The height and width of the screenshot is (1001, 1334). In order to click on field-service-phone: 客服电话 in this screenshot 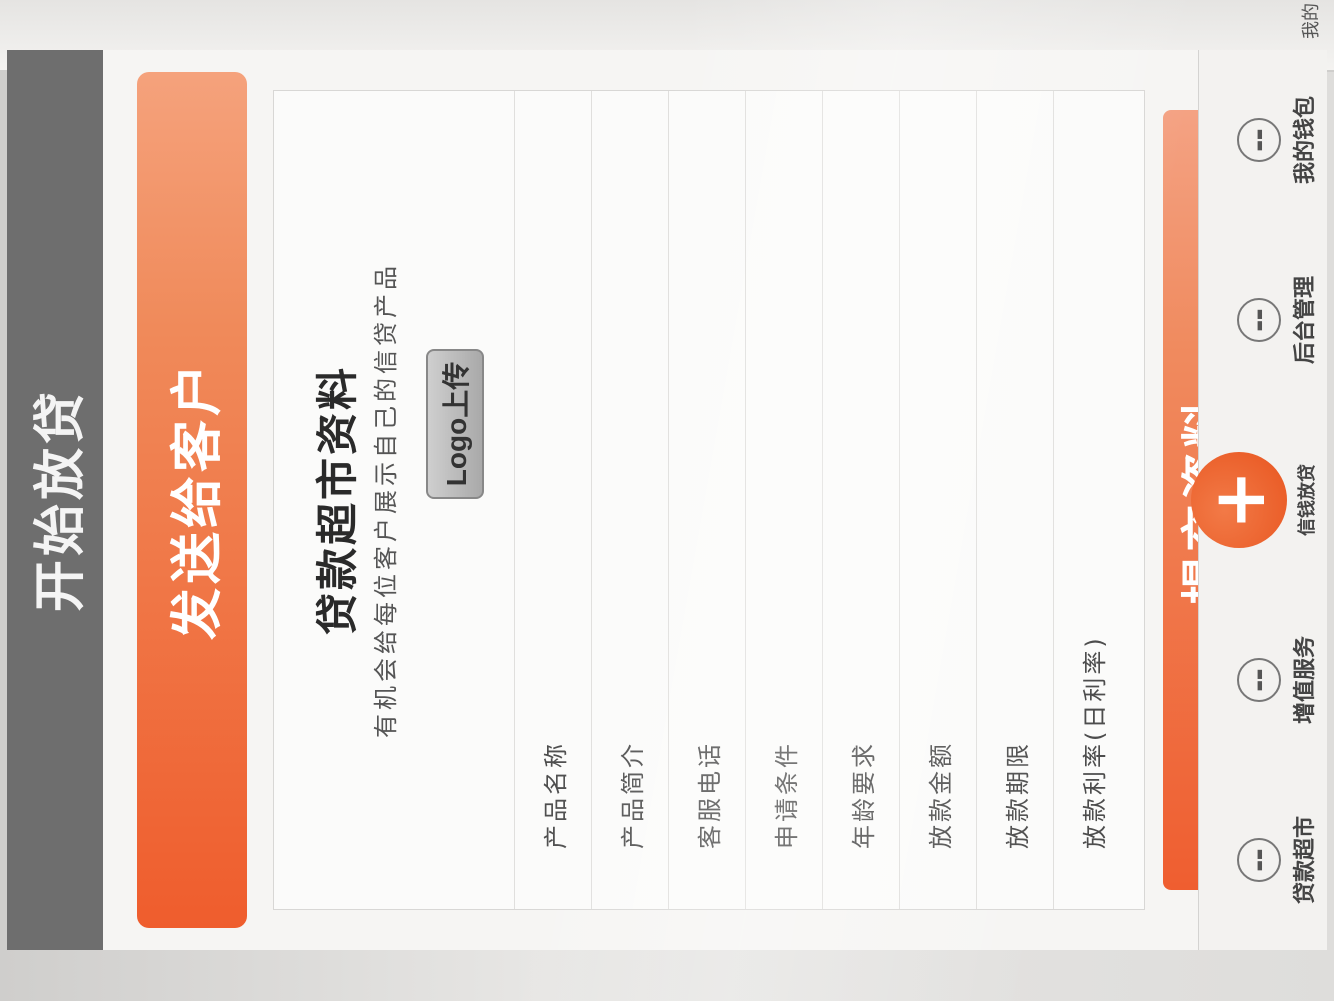, I will do `click(706, 500)`.